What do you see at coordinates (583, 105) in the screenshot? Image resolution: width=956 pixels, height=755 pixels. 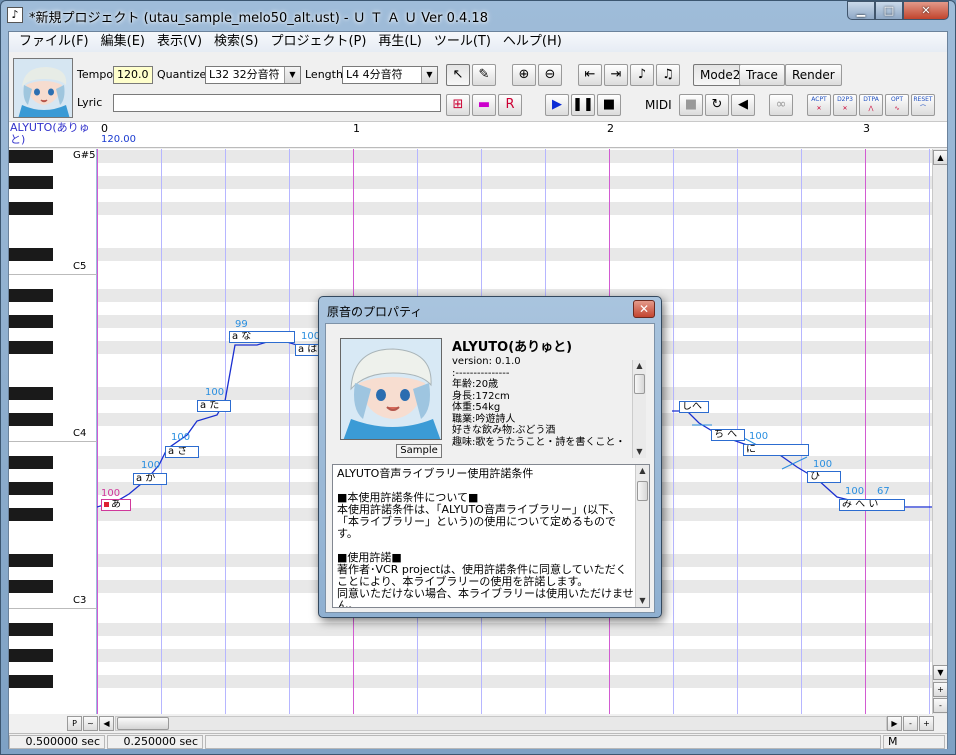 I see `pause-button: ❚❚` at bounding box center [583, 105].